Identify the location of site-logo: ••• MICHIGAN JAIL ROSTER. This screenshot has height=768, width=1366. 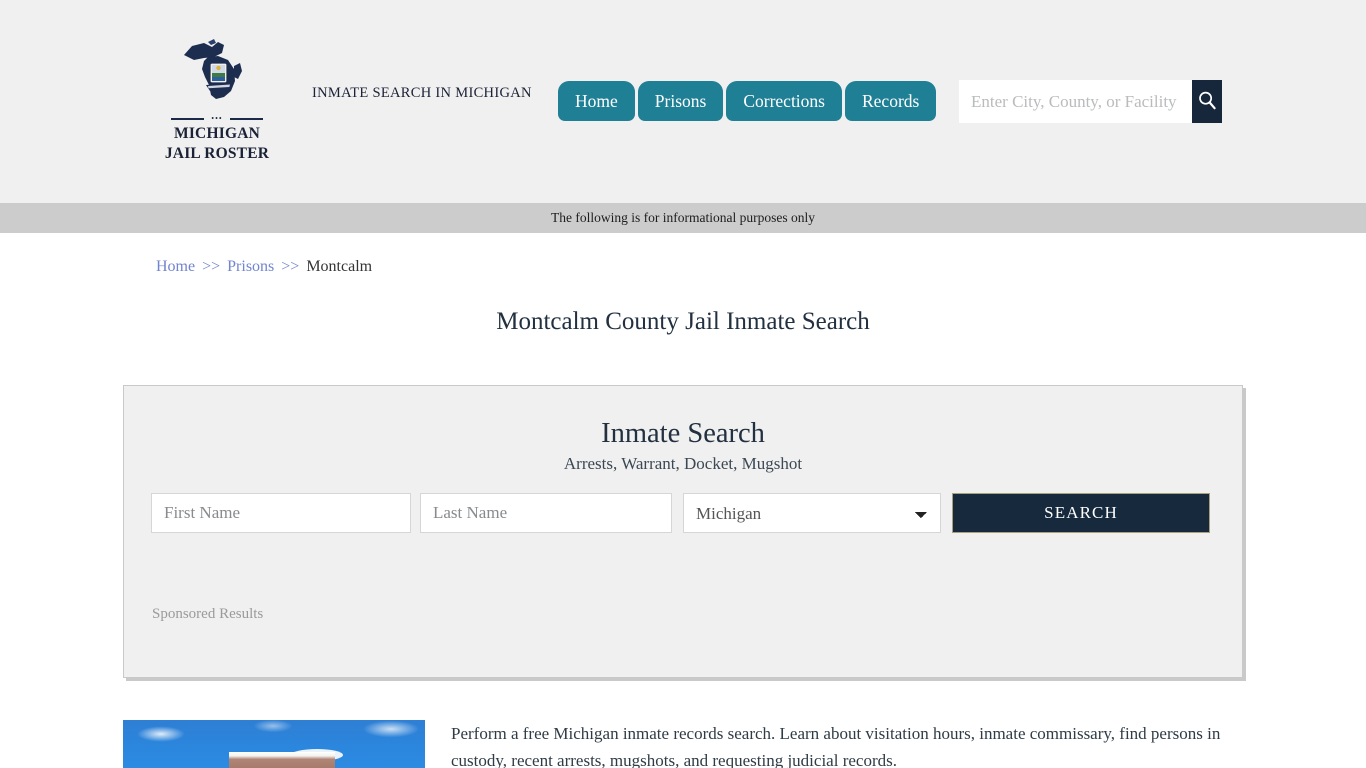
(217, 98).